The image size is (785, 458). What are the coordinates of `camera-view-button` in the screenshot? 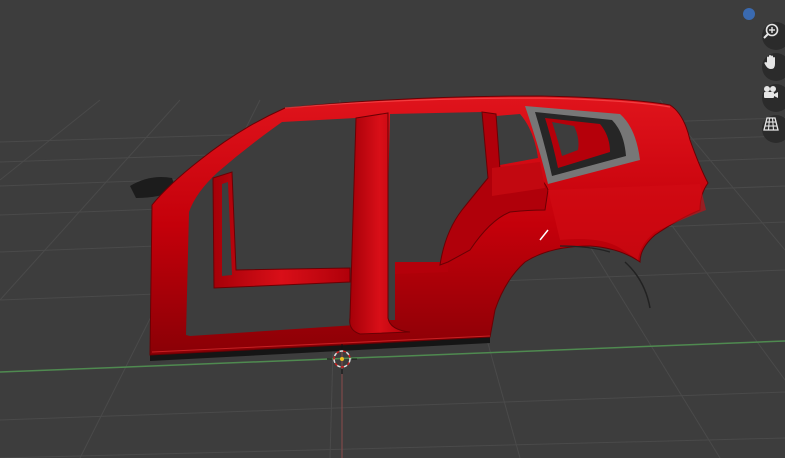 It's located at (773, 98).